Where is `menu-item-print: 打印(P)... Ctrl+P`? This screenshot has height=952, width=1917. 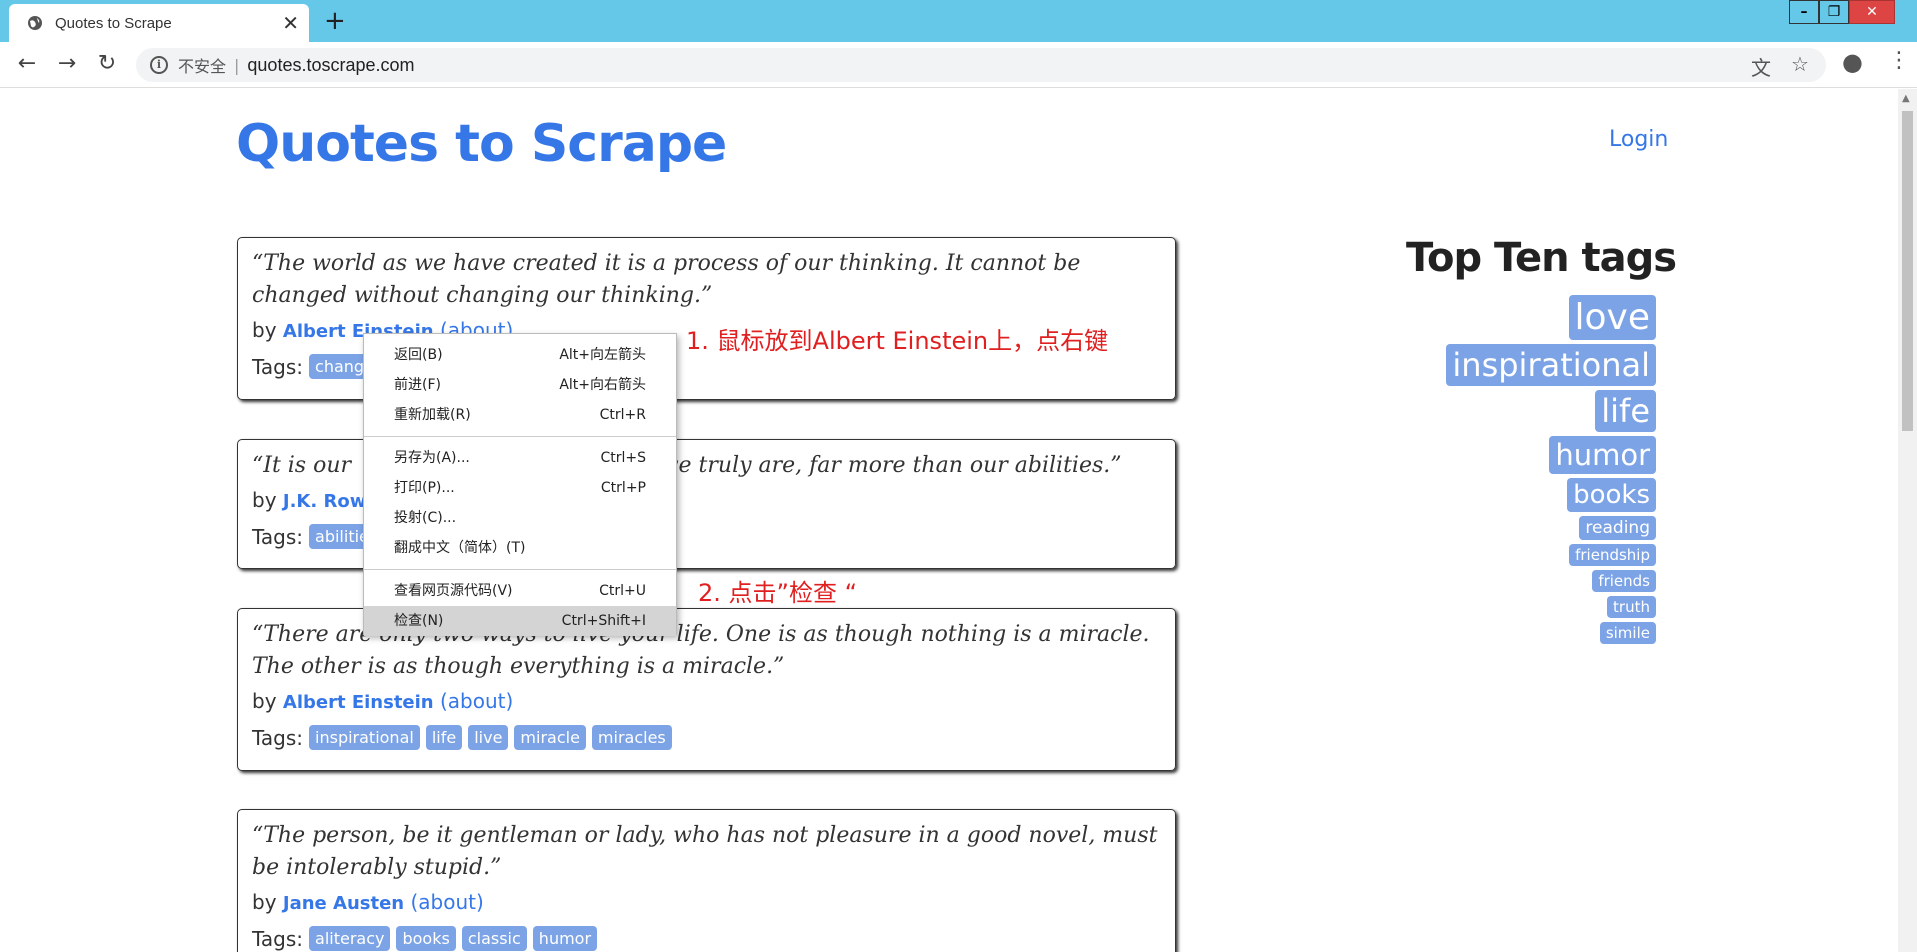
menu-item-print: 打印(P)... Ctrl+P is located at coordinates (520, 488).